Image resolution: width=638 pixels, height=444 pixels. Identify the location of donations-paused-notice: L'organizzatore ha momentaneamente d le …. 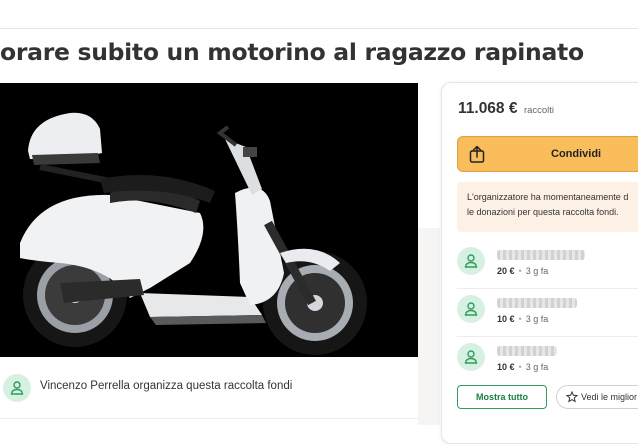
(547, 207).